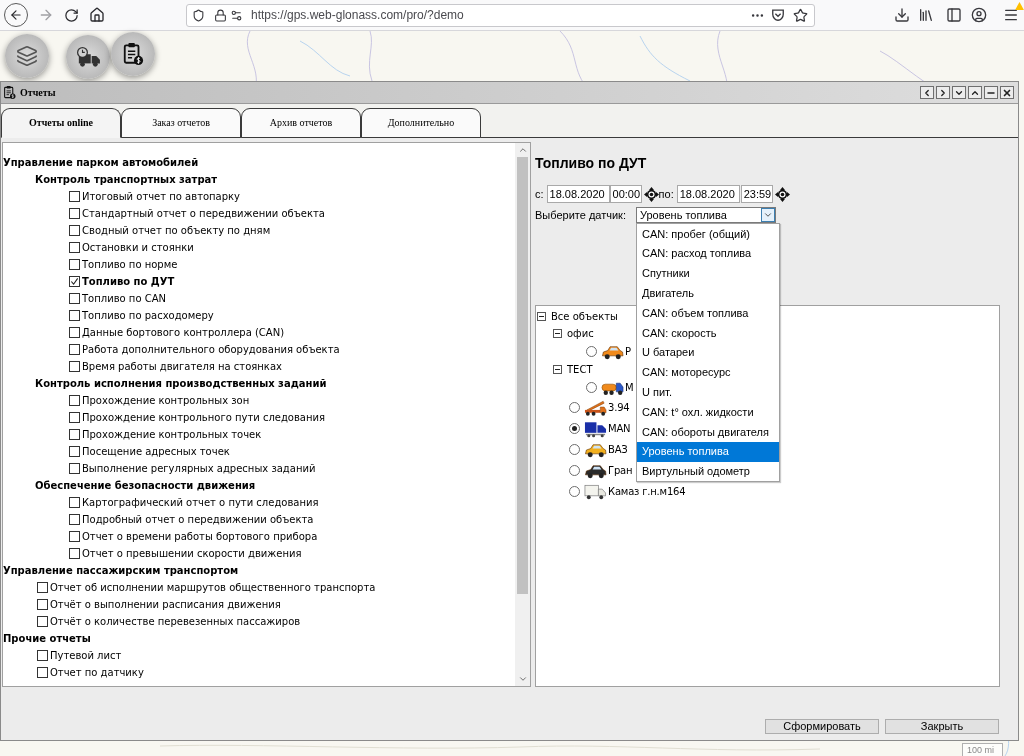 Image resolution: width=1024 pixels, height=756 pixels. What do you see at coordinates (421, 123) in the screenshot?
I see `tab: Дополнительно` at bounding box center [421, 123].